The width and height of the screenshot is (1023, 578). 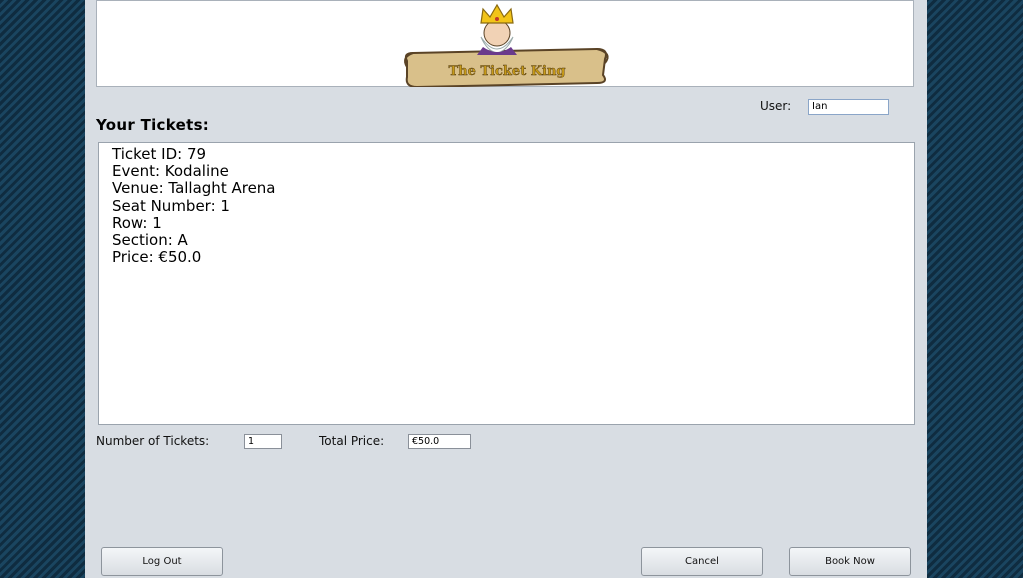 What do you see at coordinates (439, 441) in the screenshot?
I see `total-price-field: €50.0` at bounding box center [439, 441].